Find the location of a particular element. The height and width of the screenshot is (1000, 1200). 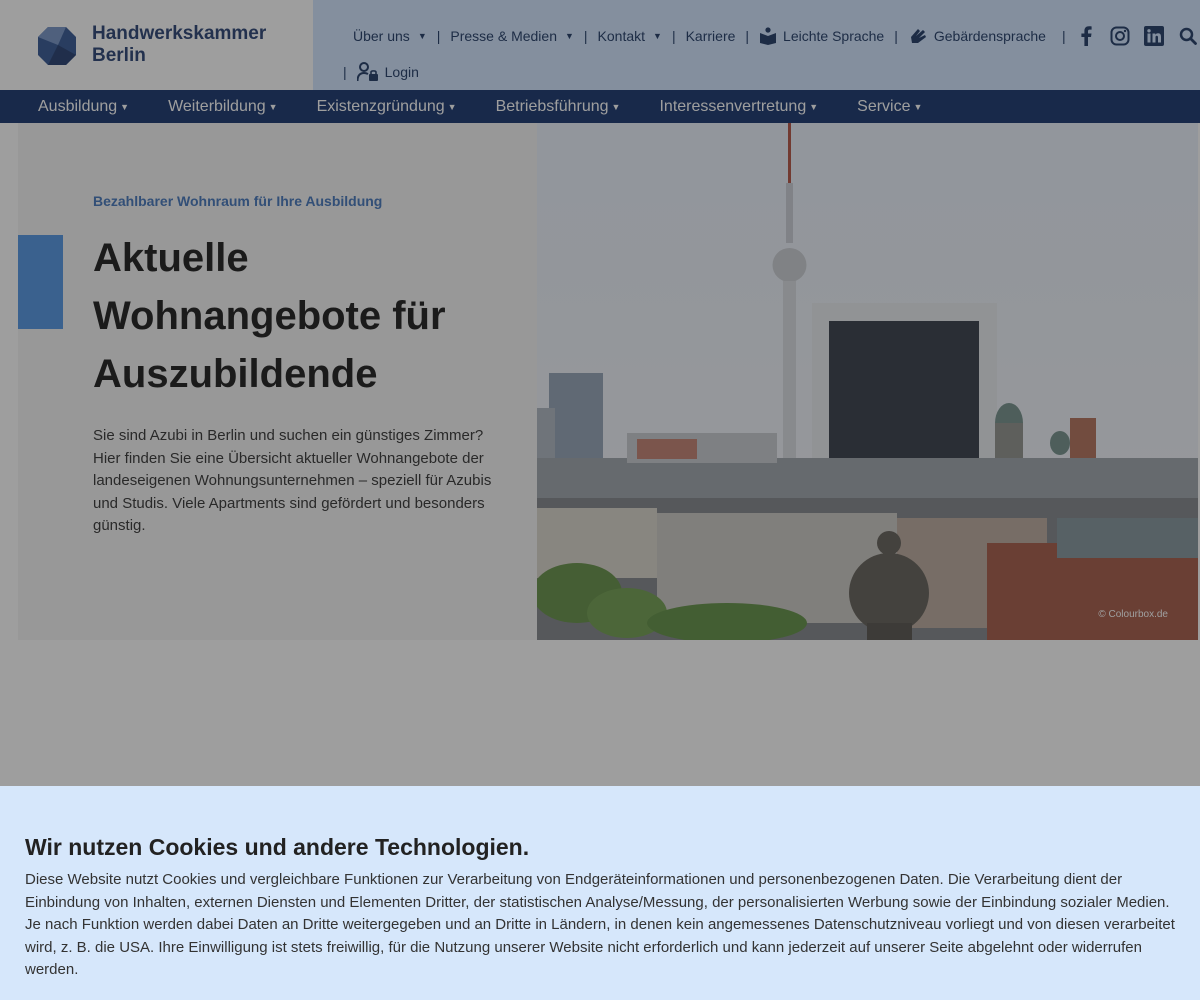

meta-nav-kontakt: Kontakt ▼ is located at coordinates (630, 36).